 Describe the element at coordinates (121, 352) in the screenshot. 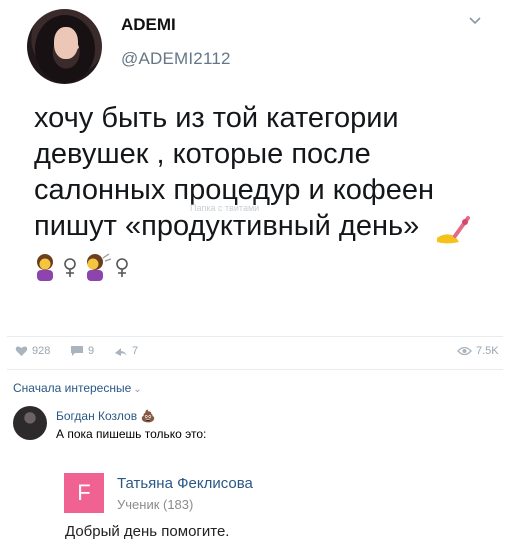

I see `repost-icon` at that location.